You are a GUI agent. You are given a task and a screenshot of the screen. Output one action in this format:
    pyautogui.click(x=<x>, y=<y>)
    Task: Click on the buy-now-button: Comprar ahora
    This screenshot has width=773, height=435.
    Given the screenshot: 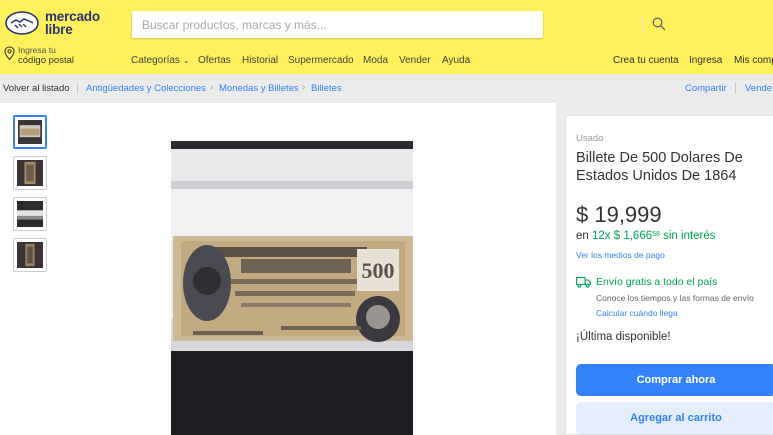 What is the action you would take?
    pyautogui.click(x=674, y=380)
    